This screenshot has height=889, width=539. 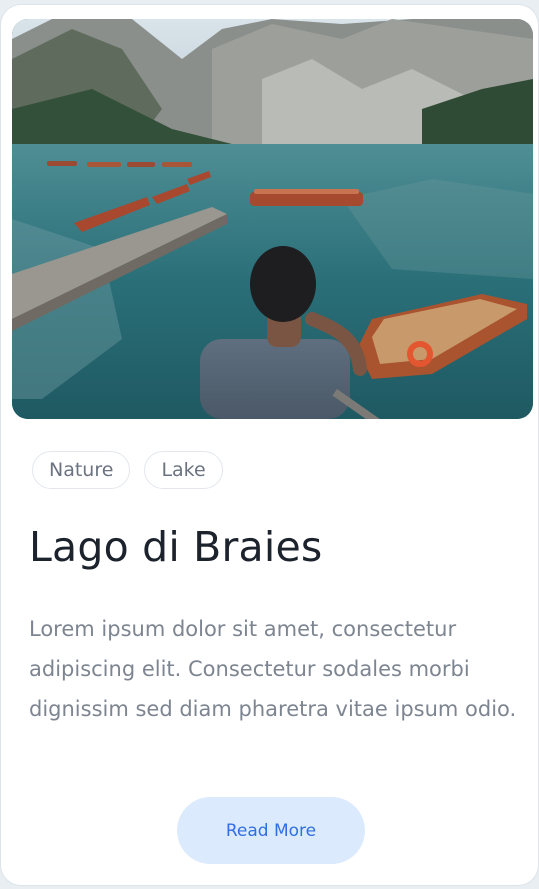 What do you see at coordinates (271, 830) in the screenshot?
I see `read-more-button: Read More` at bounding box center [271, 830].